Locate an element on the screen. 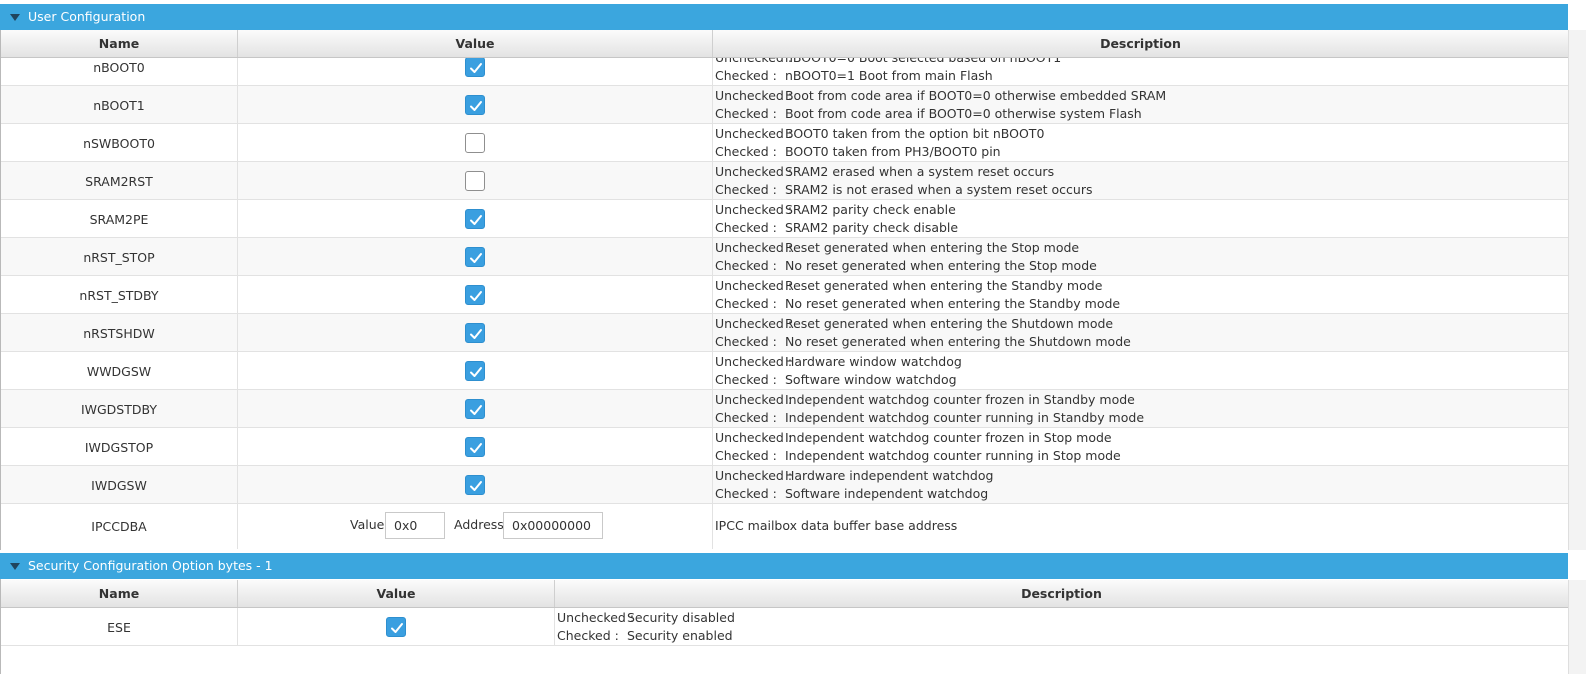 The image size is (1586, 674). description-checked: Checked : nBOOT0=1 Boot from main Flash is located at coordinates (854, 76).